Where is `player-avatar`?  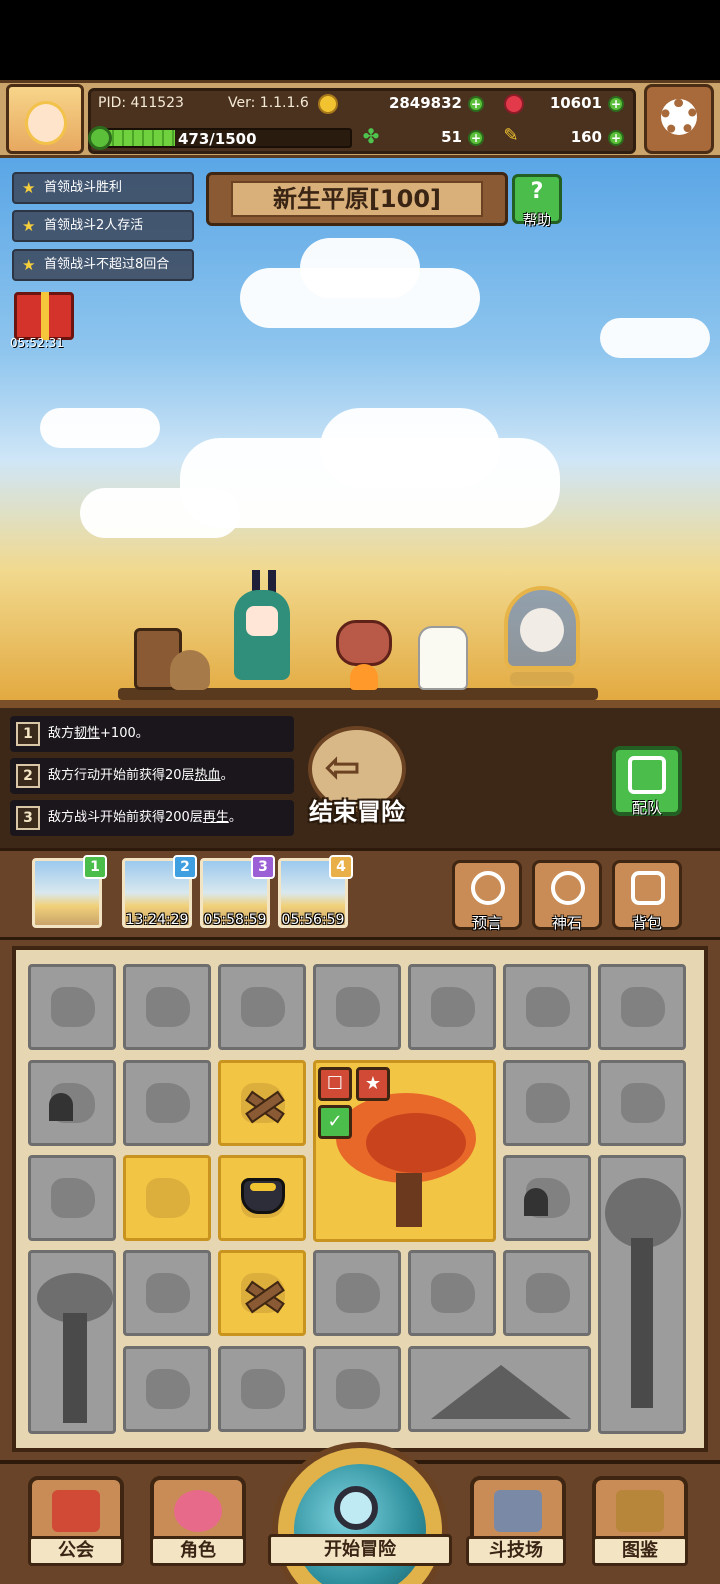 player-avatar is located at coordinates (45, 119).